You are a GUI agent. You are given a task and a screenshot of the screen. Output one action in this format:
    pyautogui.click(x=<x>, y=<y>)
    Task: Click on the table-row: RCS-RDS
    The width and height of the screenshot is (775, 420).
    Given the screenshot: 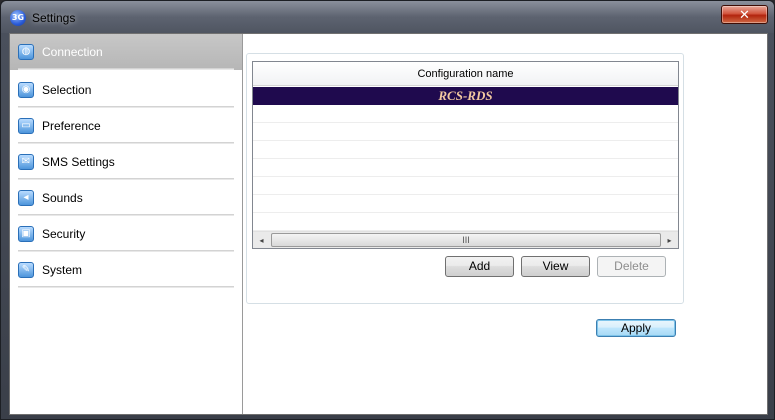 What is the action you would take?
    pyautogui.click(x=465, y=96)
    